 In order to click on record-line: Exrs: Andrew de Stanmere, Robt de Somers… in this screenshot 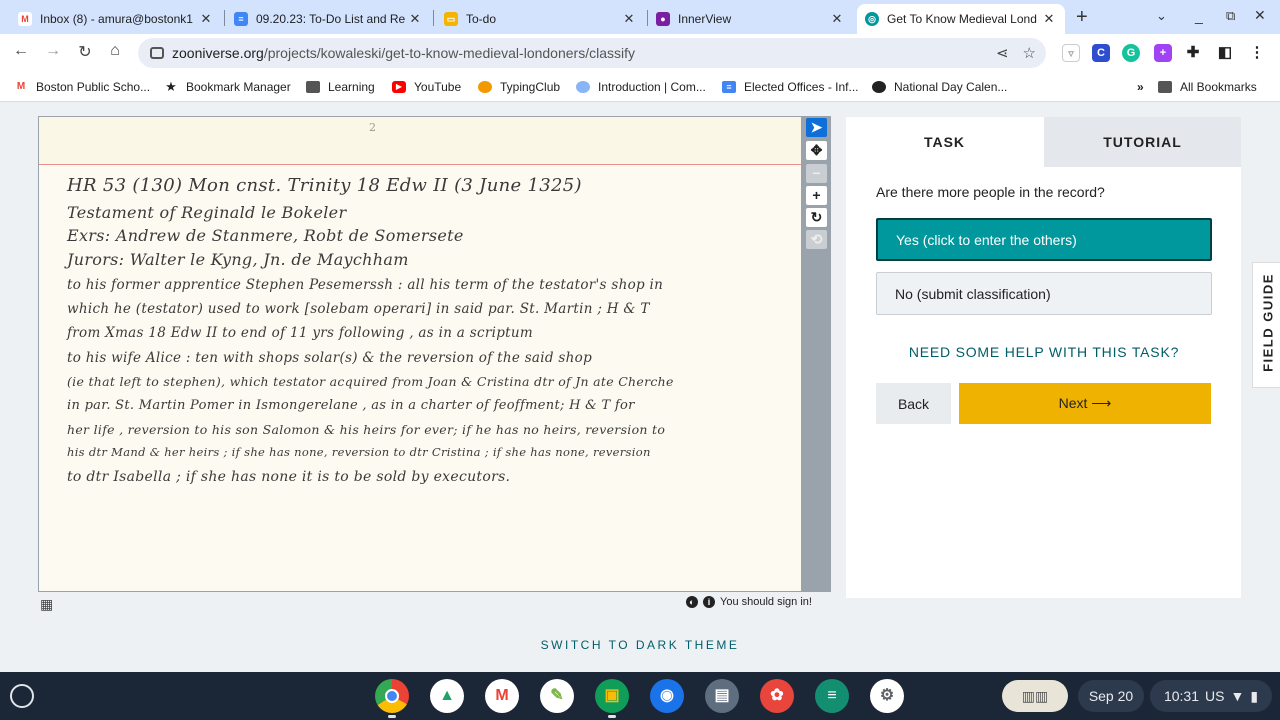, I will do `click(265, 235)`.